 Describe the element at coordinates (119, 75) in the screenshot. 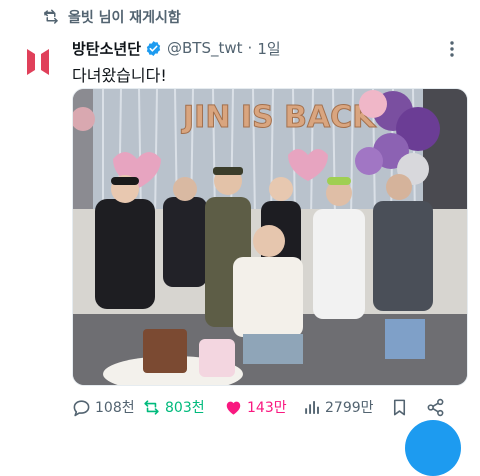

I see `tweet-text: 다녀왔습니다!` at that location.